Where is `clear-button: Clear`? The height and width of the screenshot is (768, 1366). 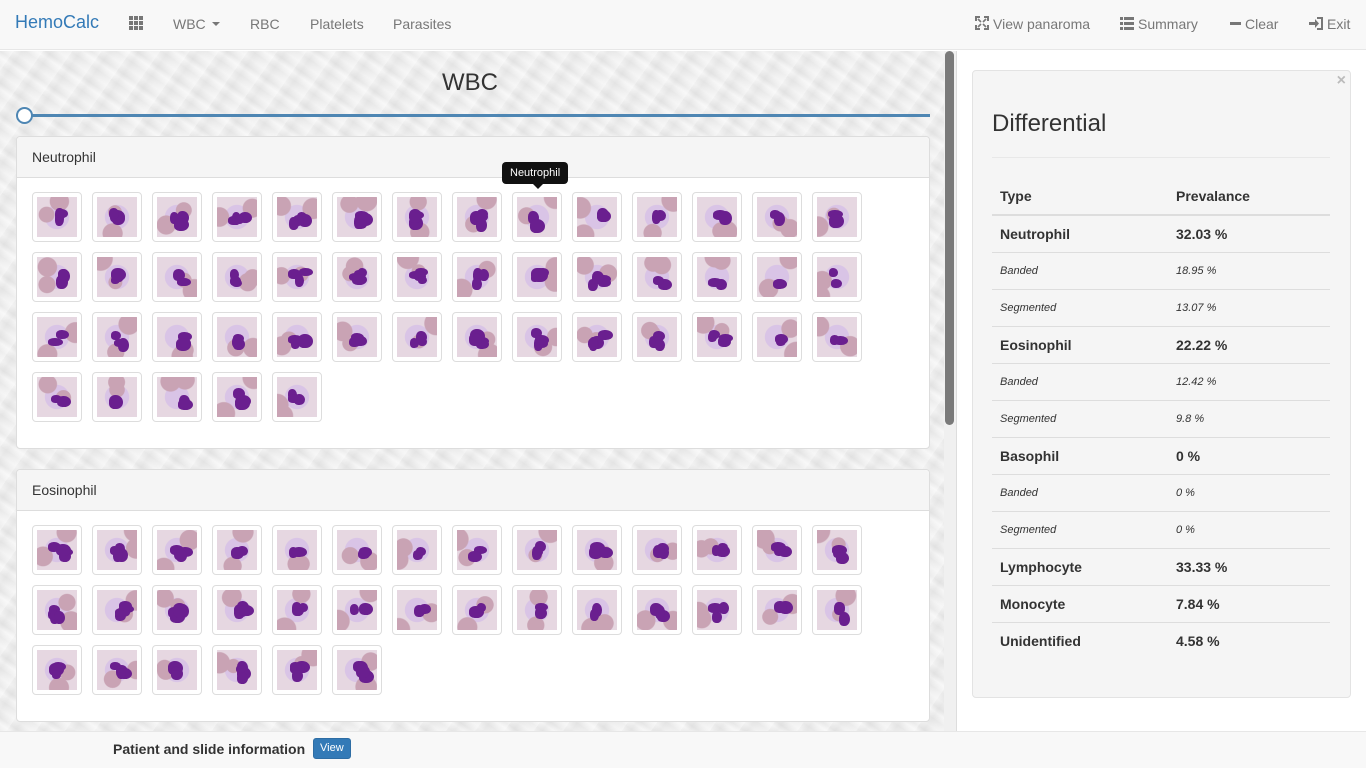
clear-button: Clear is located at coordinates (1254, 24).